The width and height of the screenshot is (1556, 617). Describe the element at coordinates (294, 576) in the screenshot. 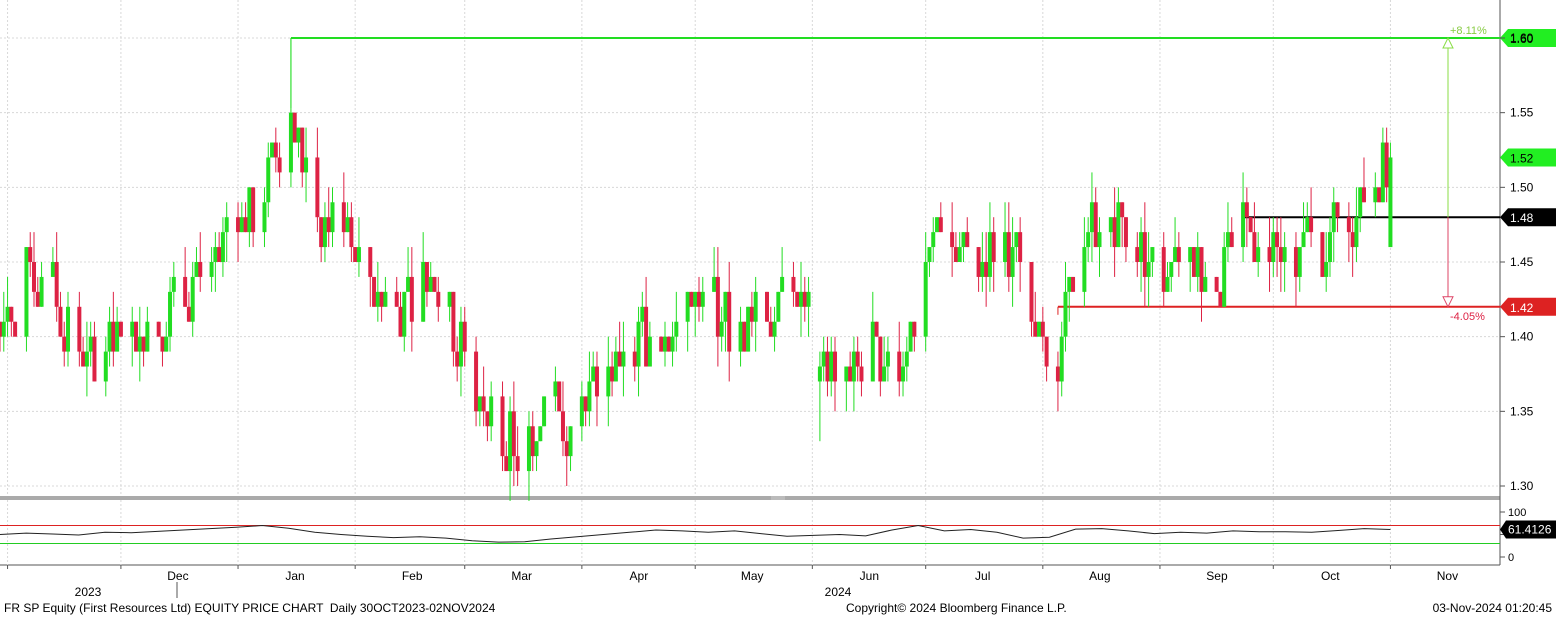

I see `x-month-label: Jan` at that location.